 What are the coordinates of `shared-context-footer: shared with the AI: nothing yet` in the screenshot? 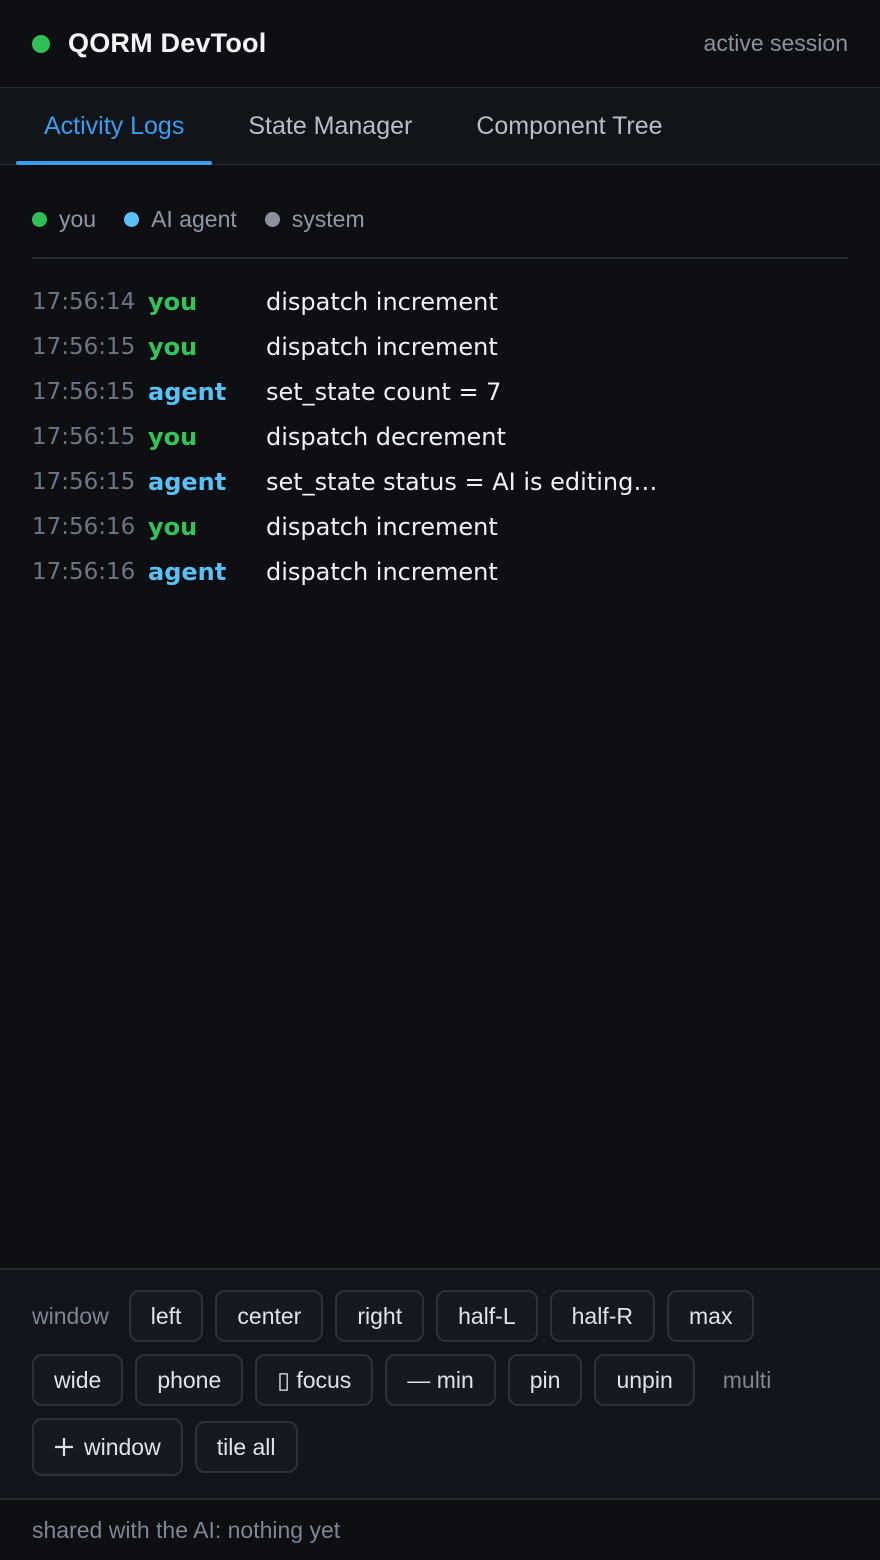 It's located at (440, 1529).